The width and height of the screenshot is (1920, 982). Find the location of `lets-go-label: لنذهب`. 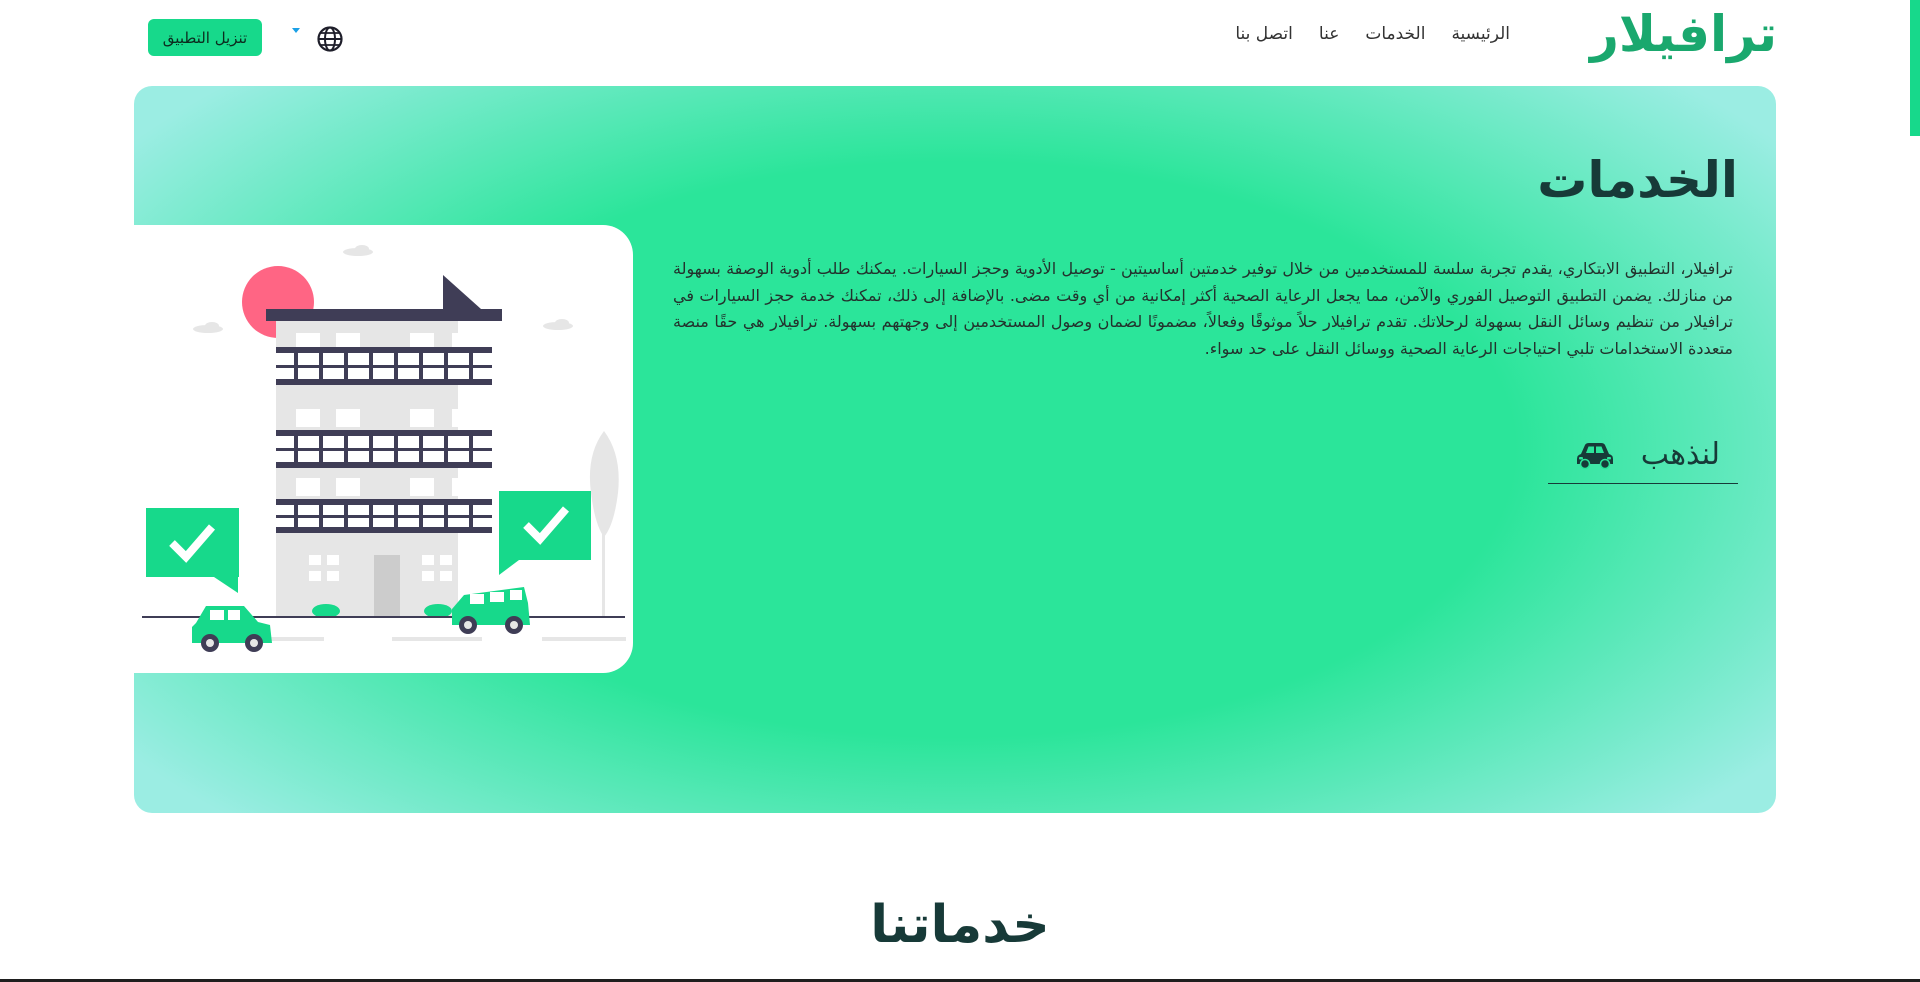

lets-go-label: لنذهب is located at coordinates (1680, 454).